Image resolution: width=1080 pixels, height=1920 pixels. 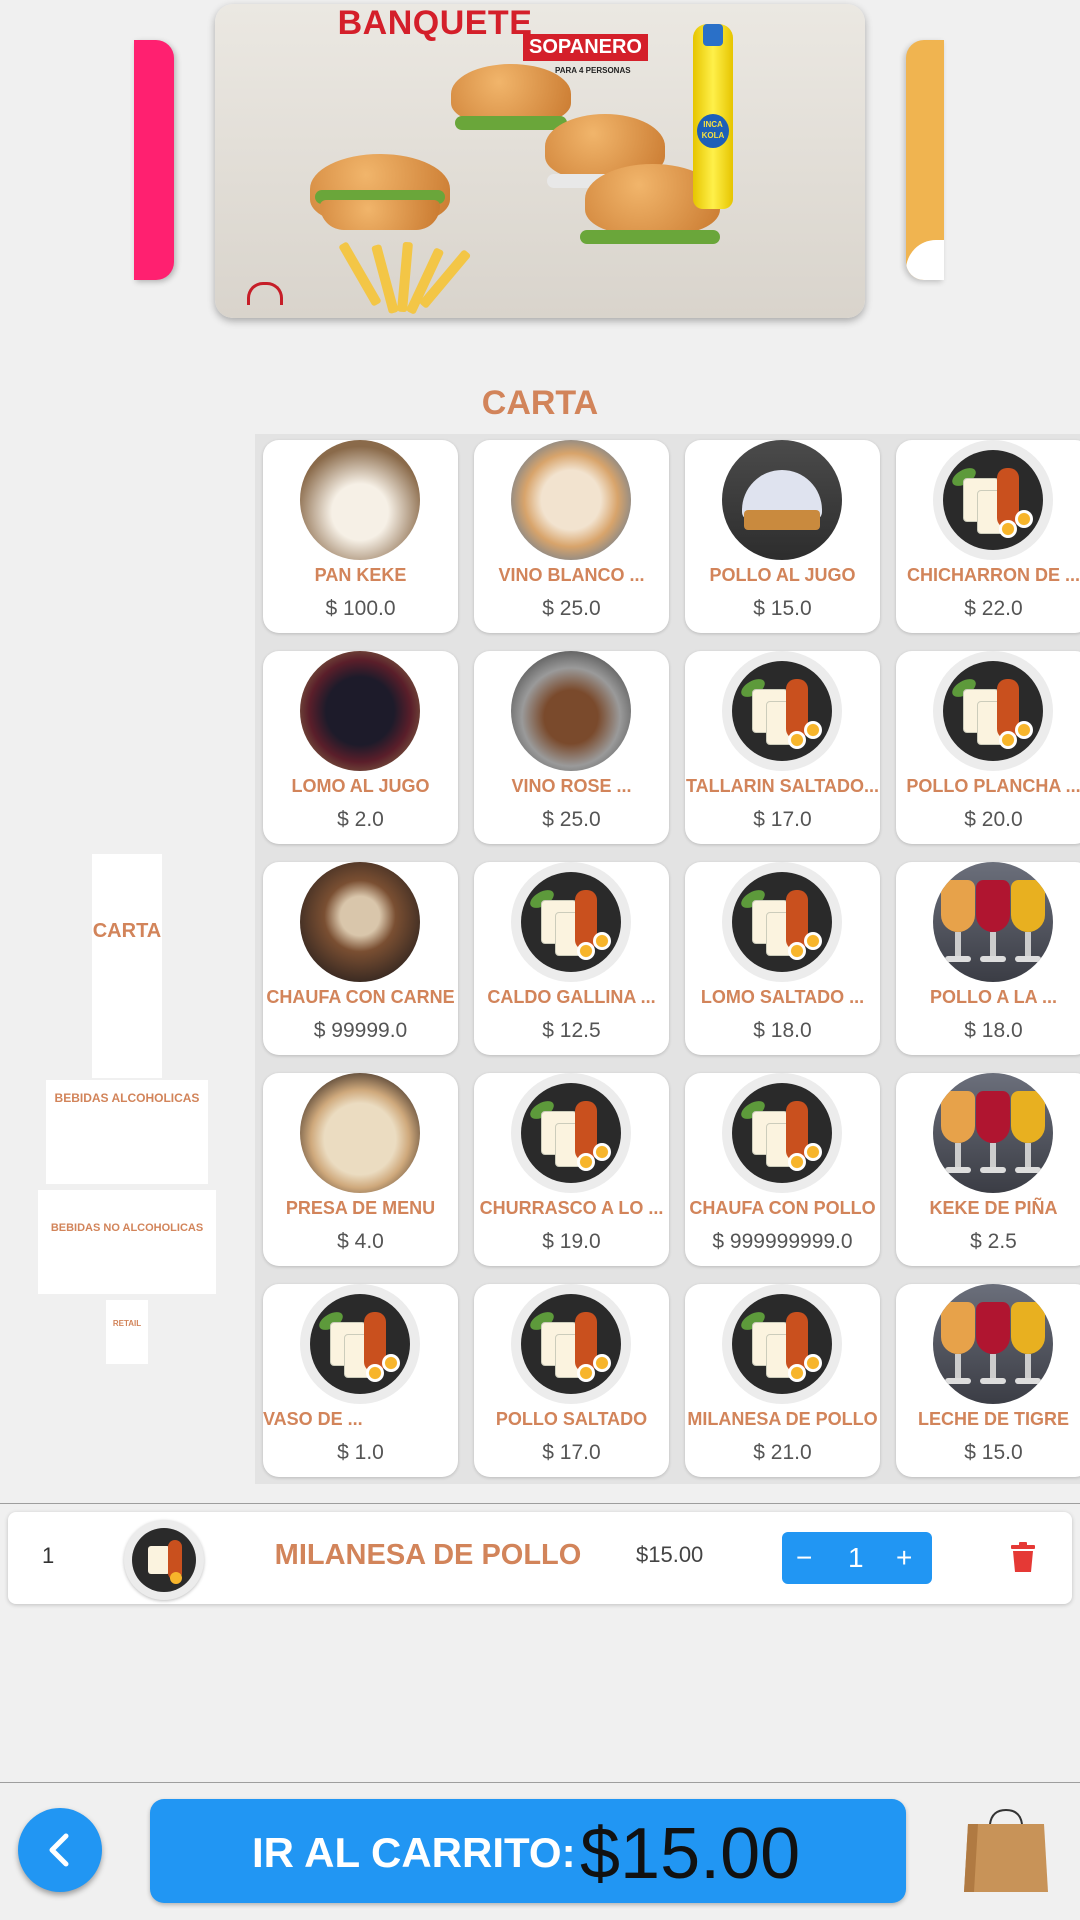 I want to click on product-card: VINO ROSE ... $ 25.0, so click(x=571, y=747).